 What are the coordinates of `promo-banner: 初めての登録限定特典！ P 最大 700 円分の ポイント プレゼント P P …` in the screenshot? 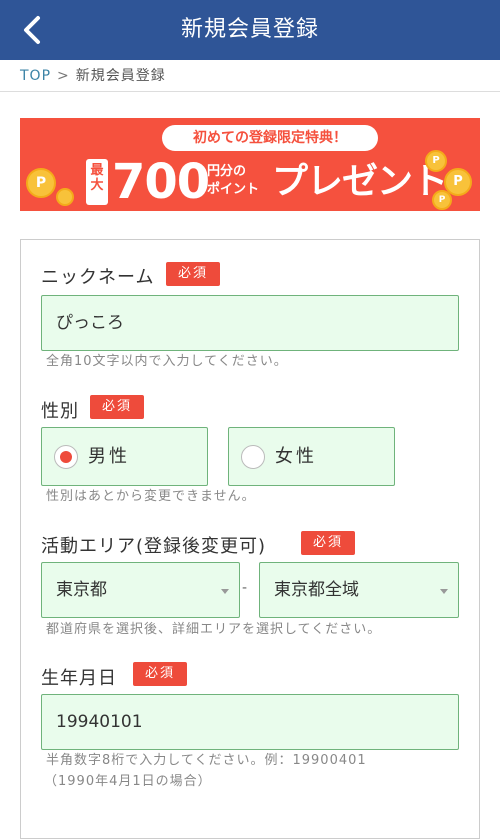 It's located at (250, 164).